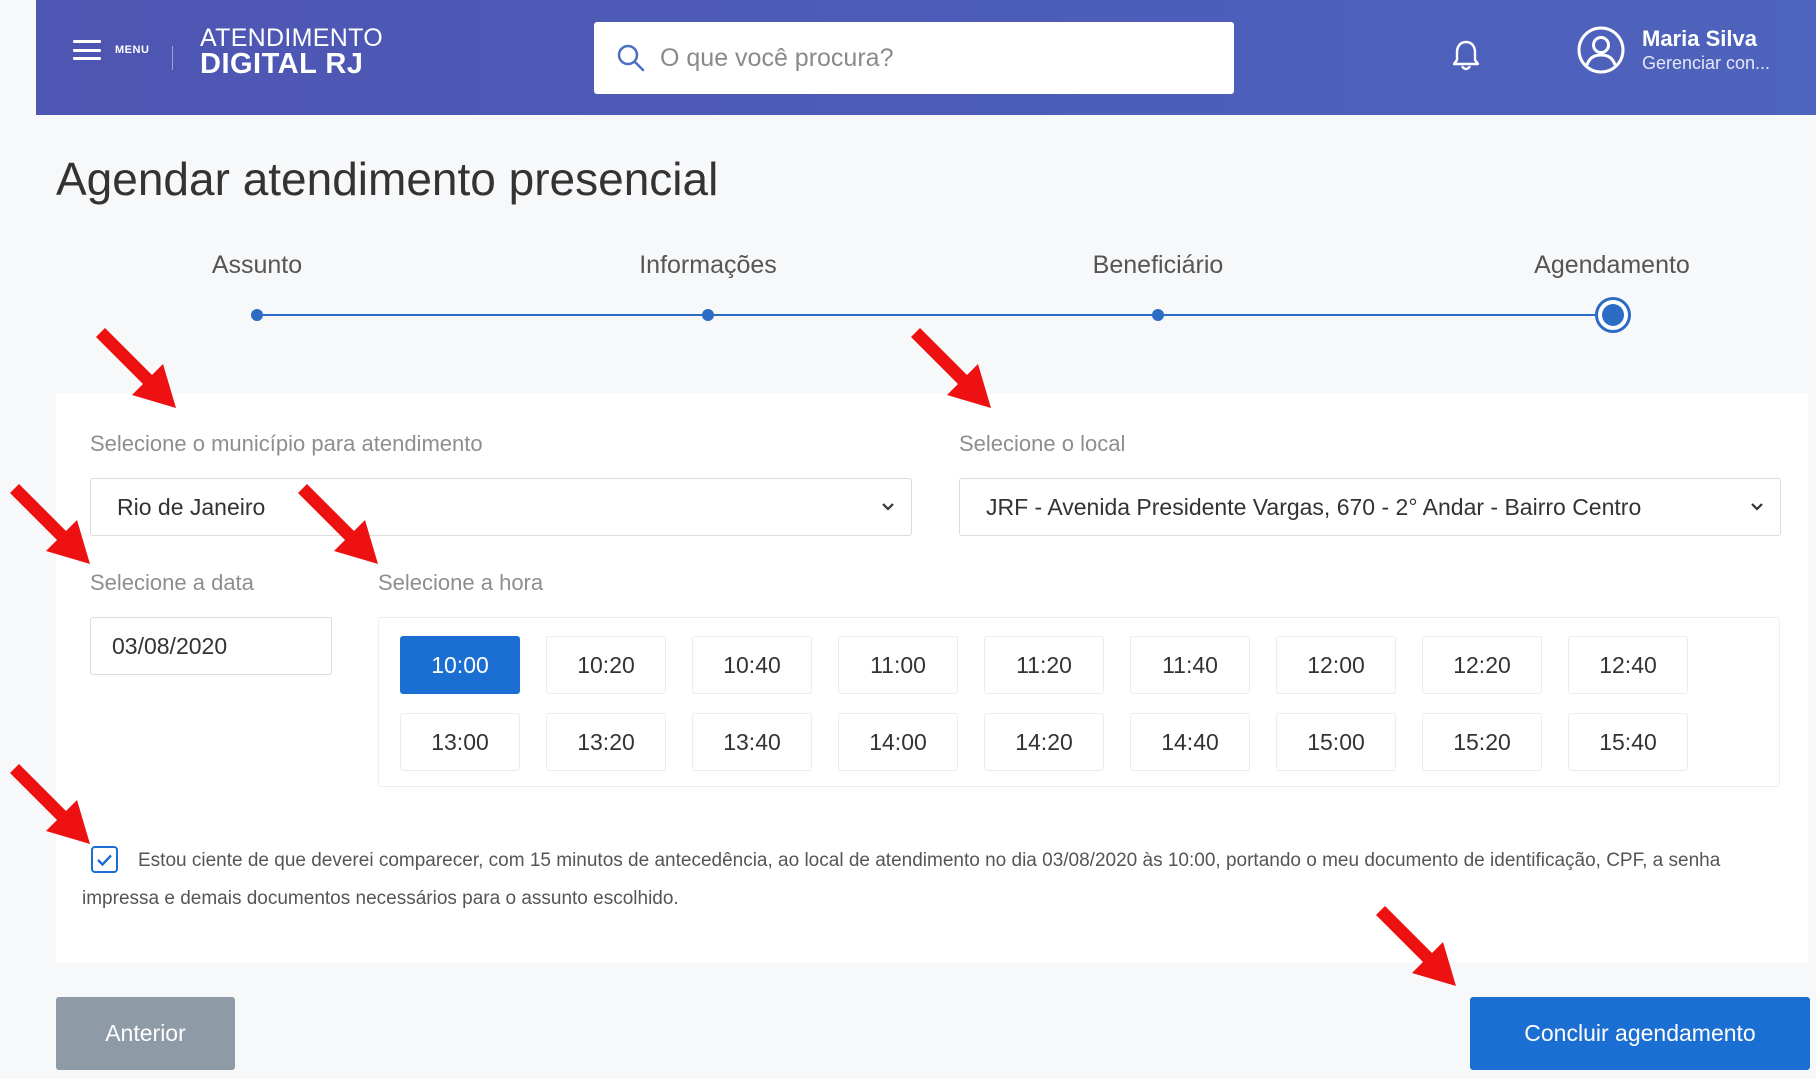 The height and width of the screenshot is (1079, 1816). I want to click on annotation-arrow-municipio, so click(136, 368).